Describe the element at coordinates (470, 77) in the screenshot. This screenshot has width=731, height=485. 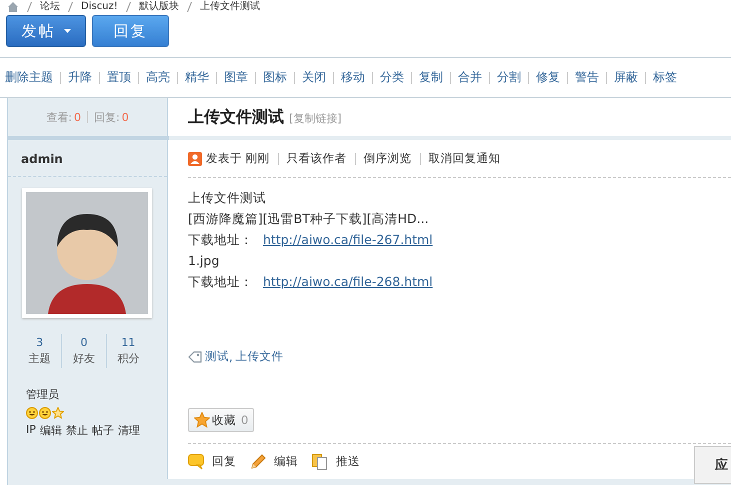
I see `moderation-link: 合并` at that location.